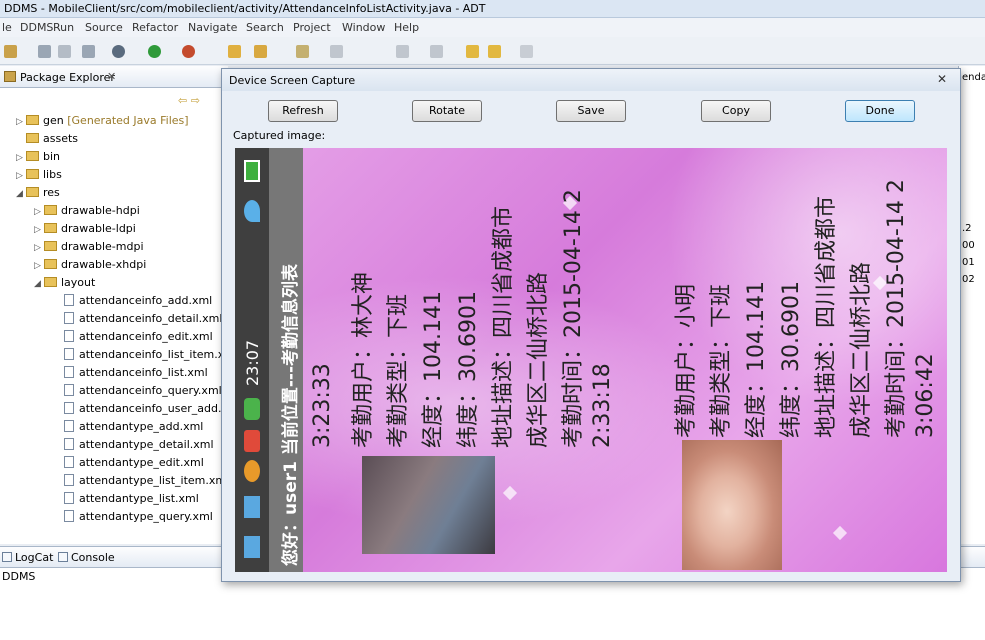  Describe the element at coordinates (591, 111) in the screenshot. I see `save-button: Save` at that location.